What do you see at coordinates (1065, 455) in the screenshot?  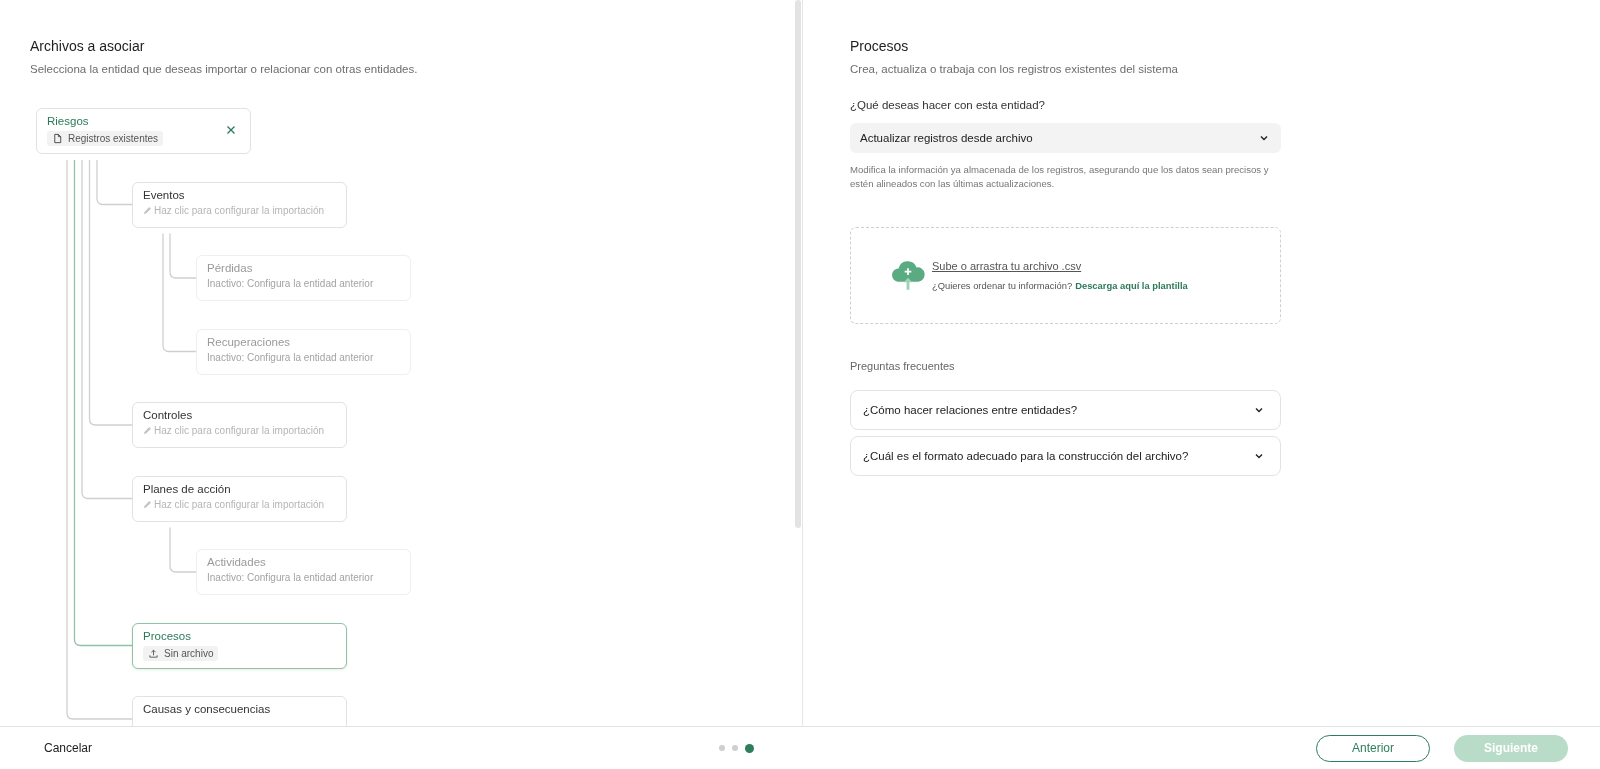 I see `faq-item: ¿Cuál es el formato adecuado para la construcción del archivo?` at bounding box center [1065, 455].